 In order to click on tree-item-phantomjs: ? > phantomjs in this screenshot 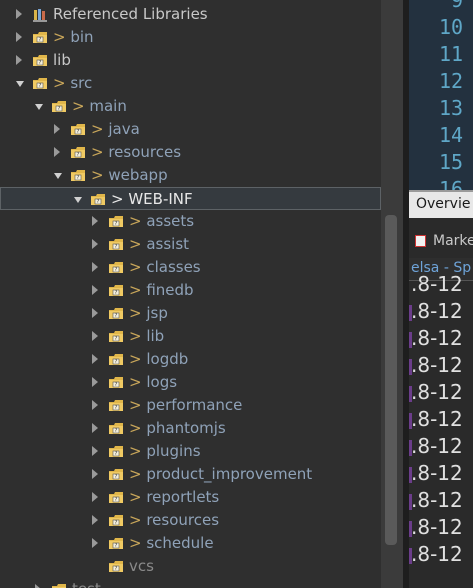, I will do `click(190, 428)`.